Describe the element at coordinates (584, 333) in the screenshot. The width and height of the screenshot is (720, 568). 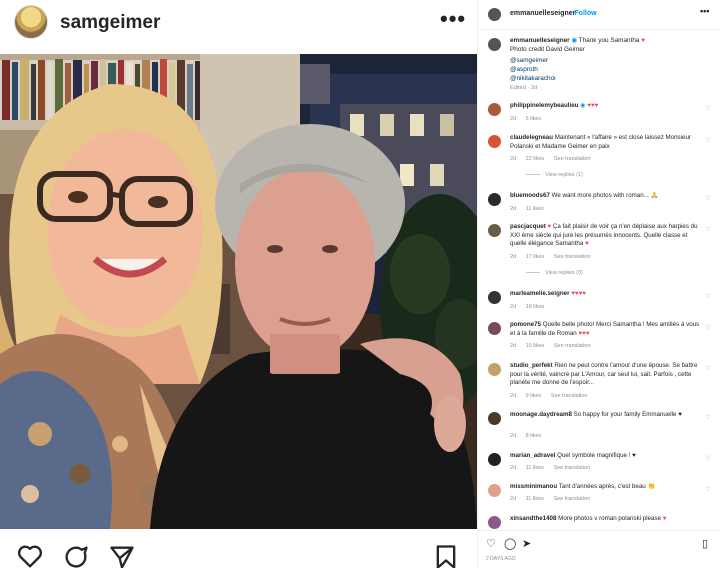
I see `heart-emoji-icon: ♥♥♥` at that location.